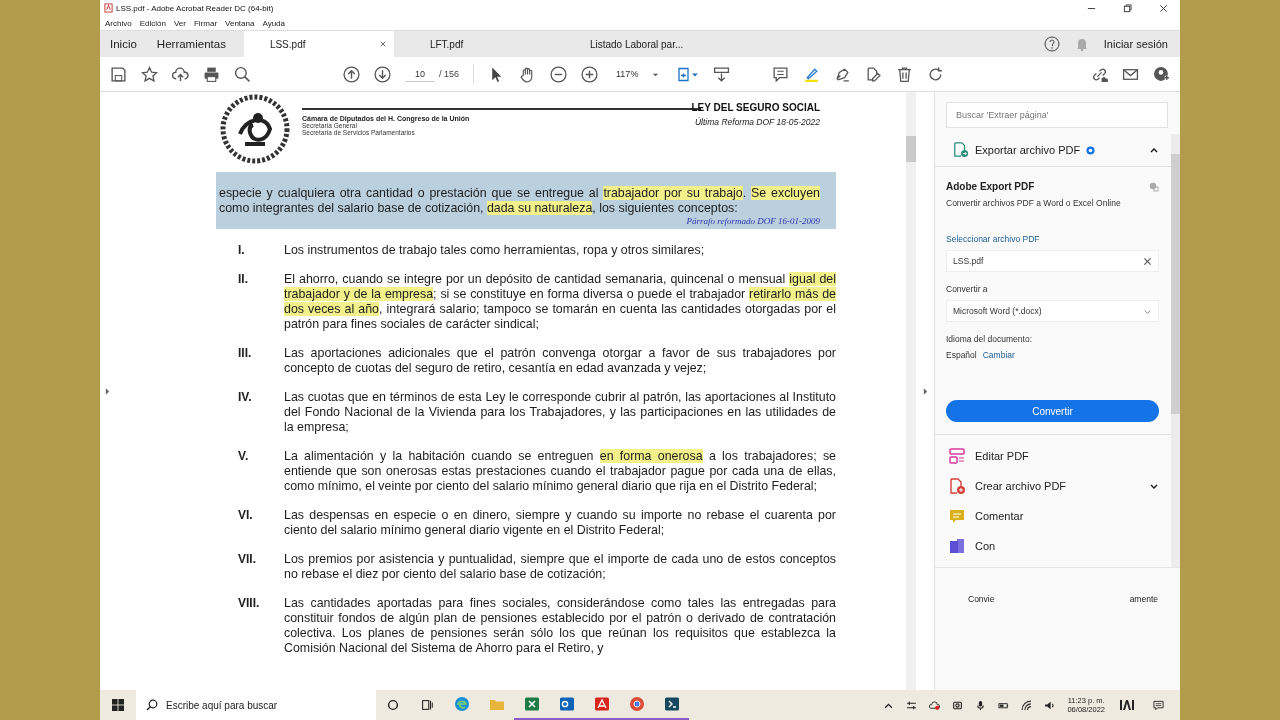 This screenshot has width=1280, height=720. Describe the element at coordinates (722, 74) in the screenshot. I see `scroll-mode-icon` at that location.